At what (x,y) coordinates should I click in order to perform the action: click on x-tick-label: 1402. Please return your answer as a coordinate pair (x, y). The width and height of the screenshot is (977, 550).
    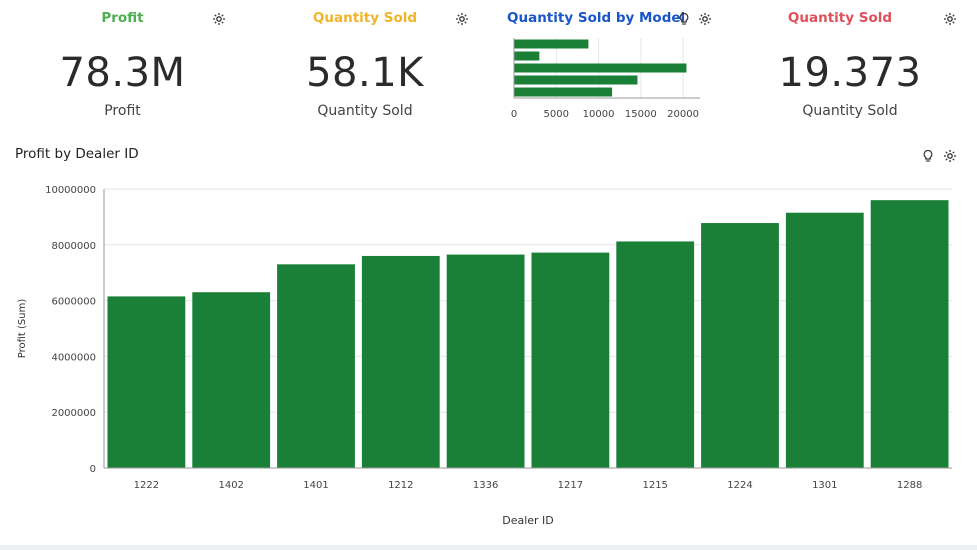
    Looking at the image, I should click on (230, 485).